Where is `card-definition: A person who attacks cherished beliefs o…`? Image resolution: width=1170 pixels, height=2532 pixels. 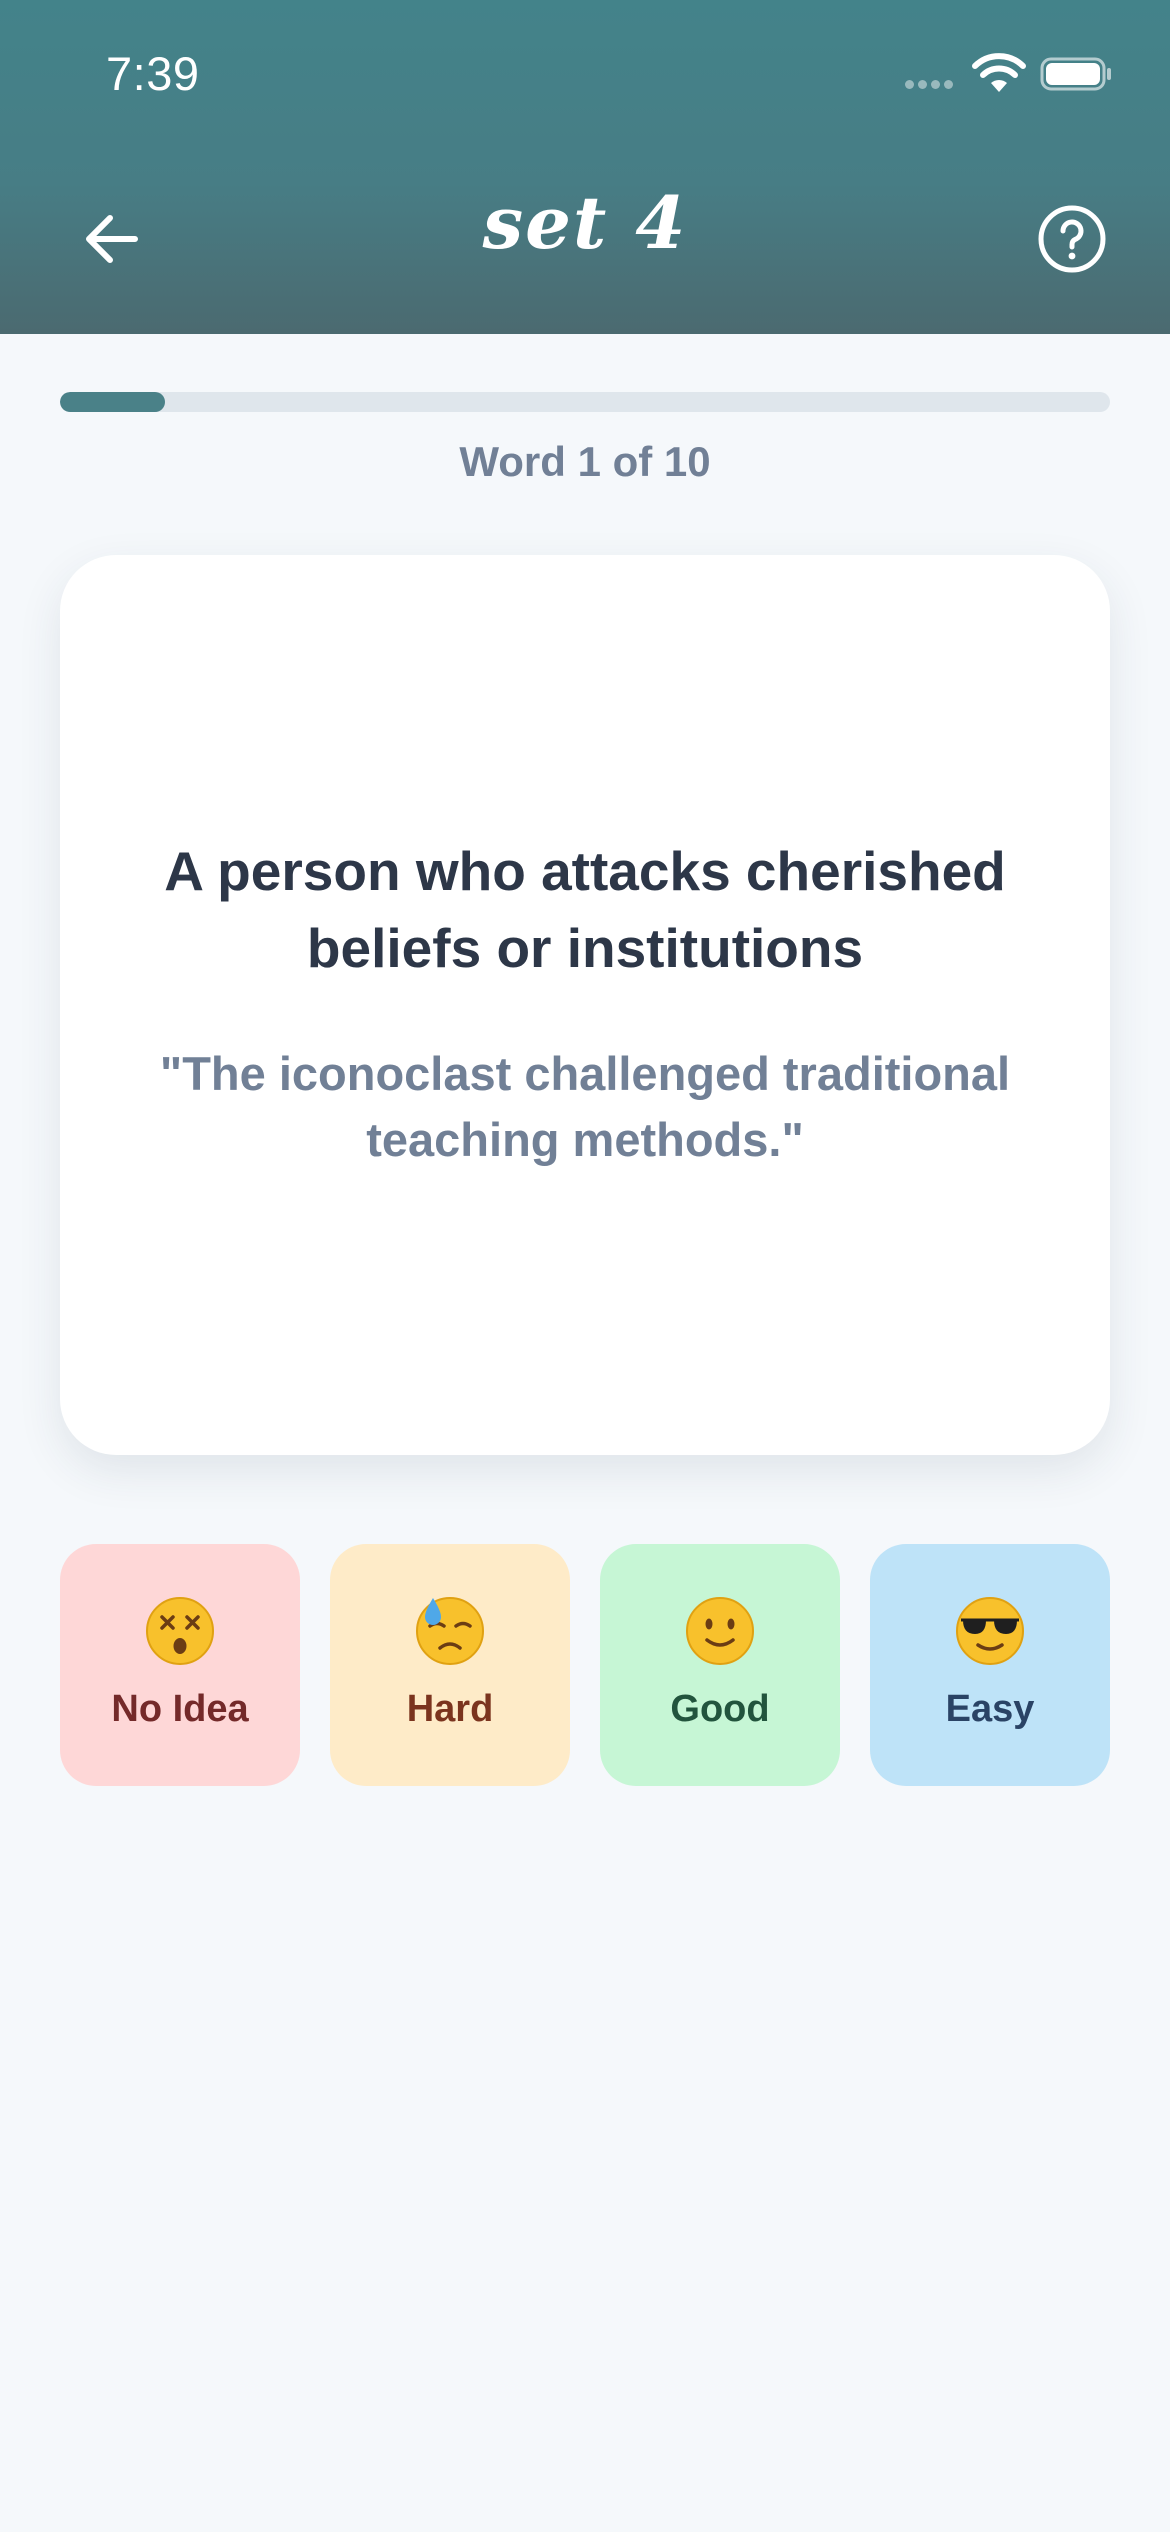 card-definition: A person who attacks cherished beliefs o… is located at coordinates (585, 909).